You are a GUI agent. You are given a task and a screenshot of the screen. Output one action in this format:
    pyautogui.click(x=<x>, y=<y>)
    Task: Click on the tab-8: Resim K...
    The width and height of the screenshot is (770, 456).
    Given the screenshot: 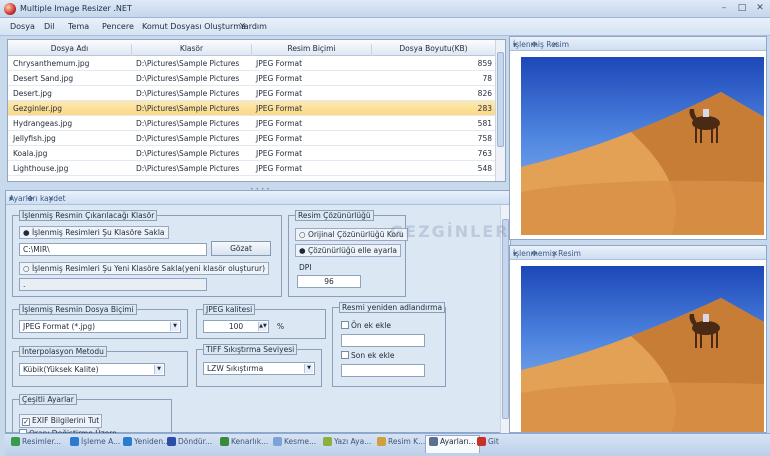 What is the action you would take?
    pyautogui.click(x=401, y=444)
    